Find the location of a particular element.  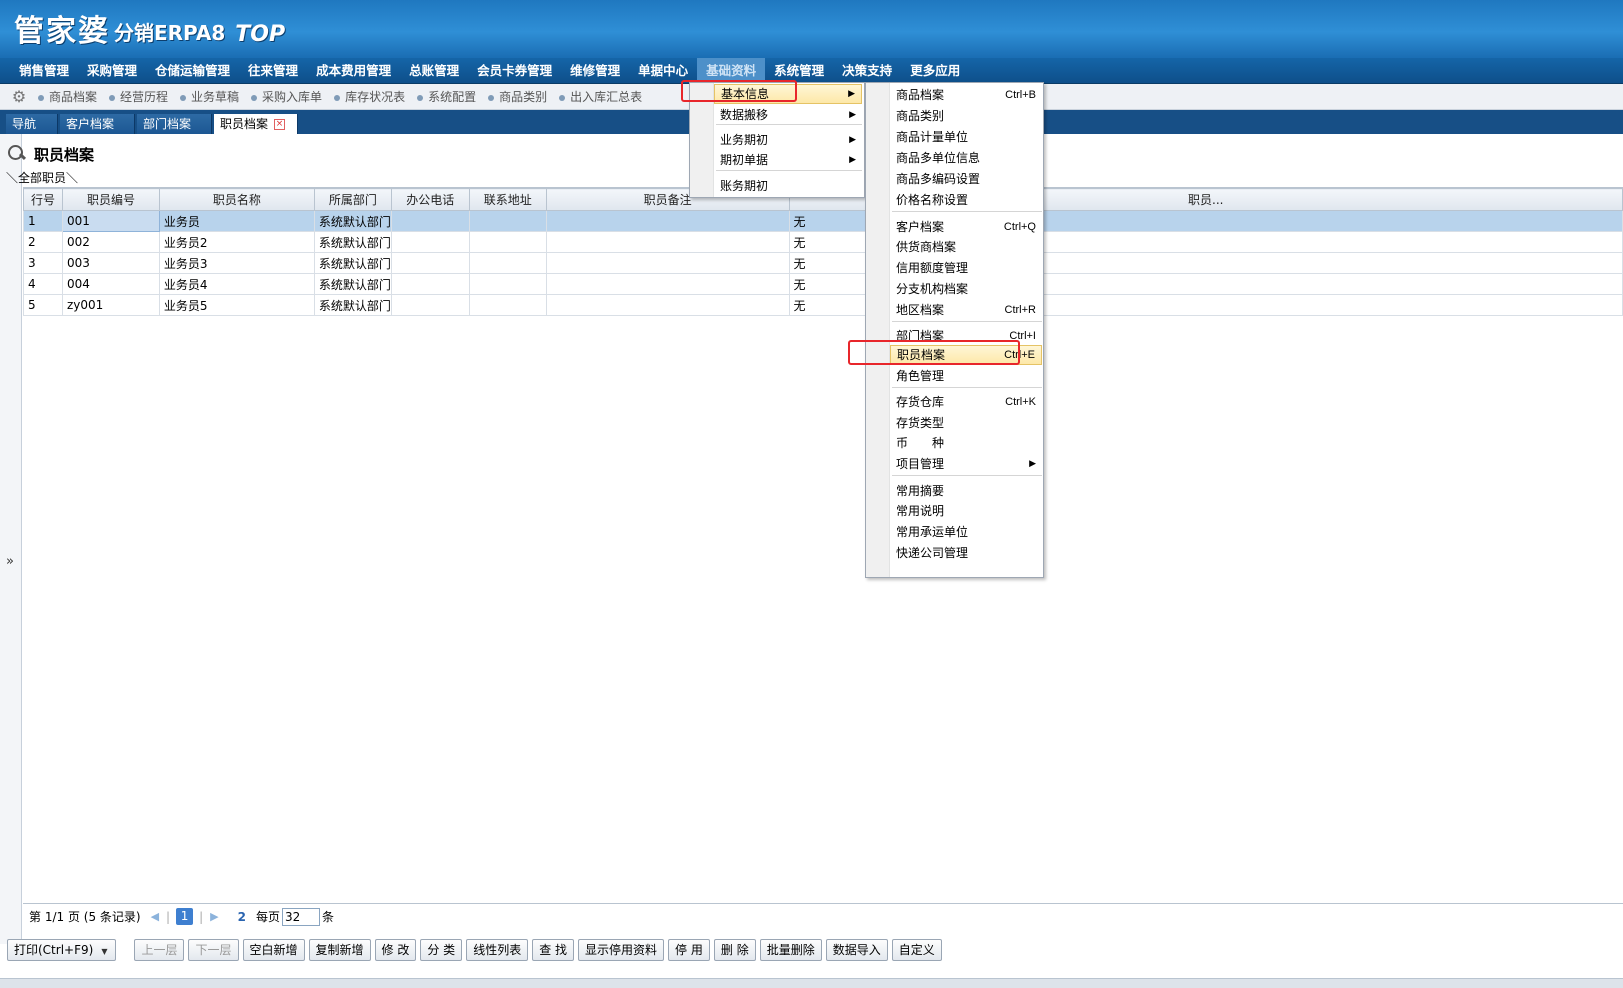

table-cell: 业务员2 is located at coordinates (236, 242).